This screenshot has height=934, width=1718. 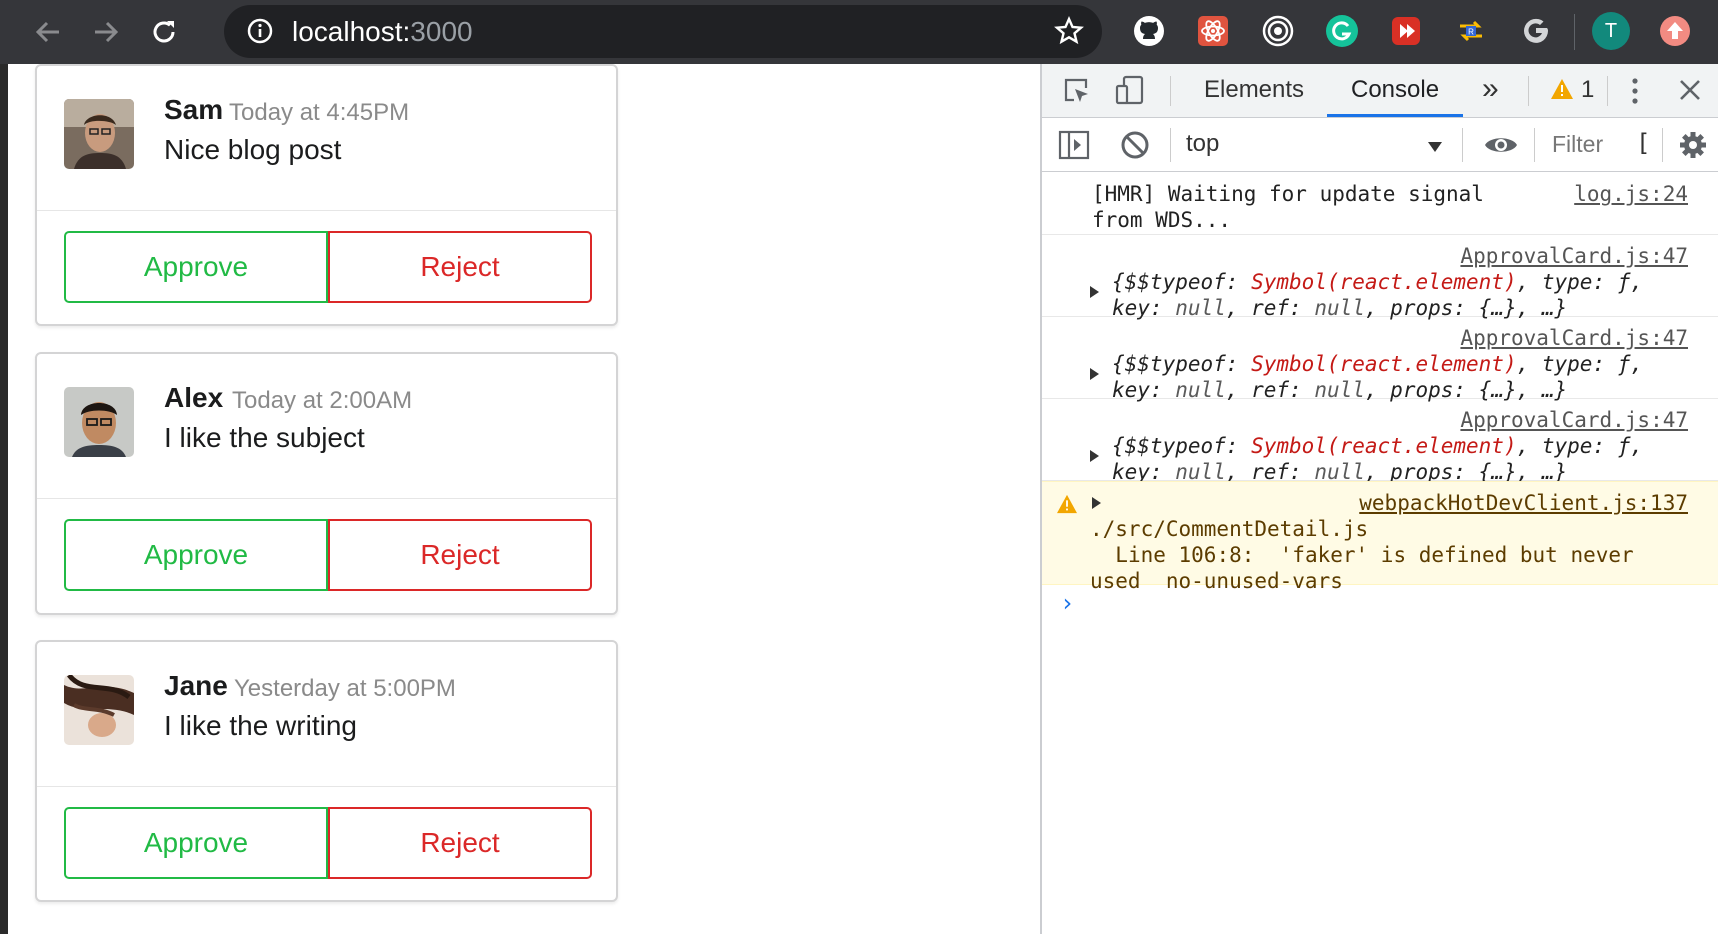 I want to click on bookmark-star-icon, so click(x=1069, y=33).